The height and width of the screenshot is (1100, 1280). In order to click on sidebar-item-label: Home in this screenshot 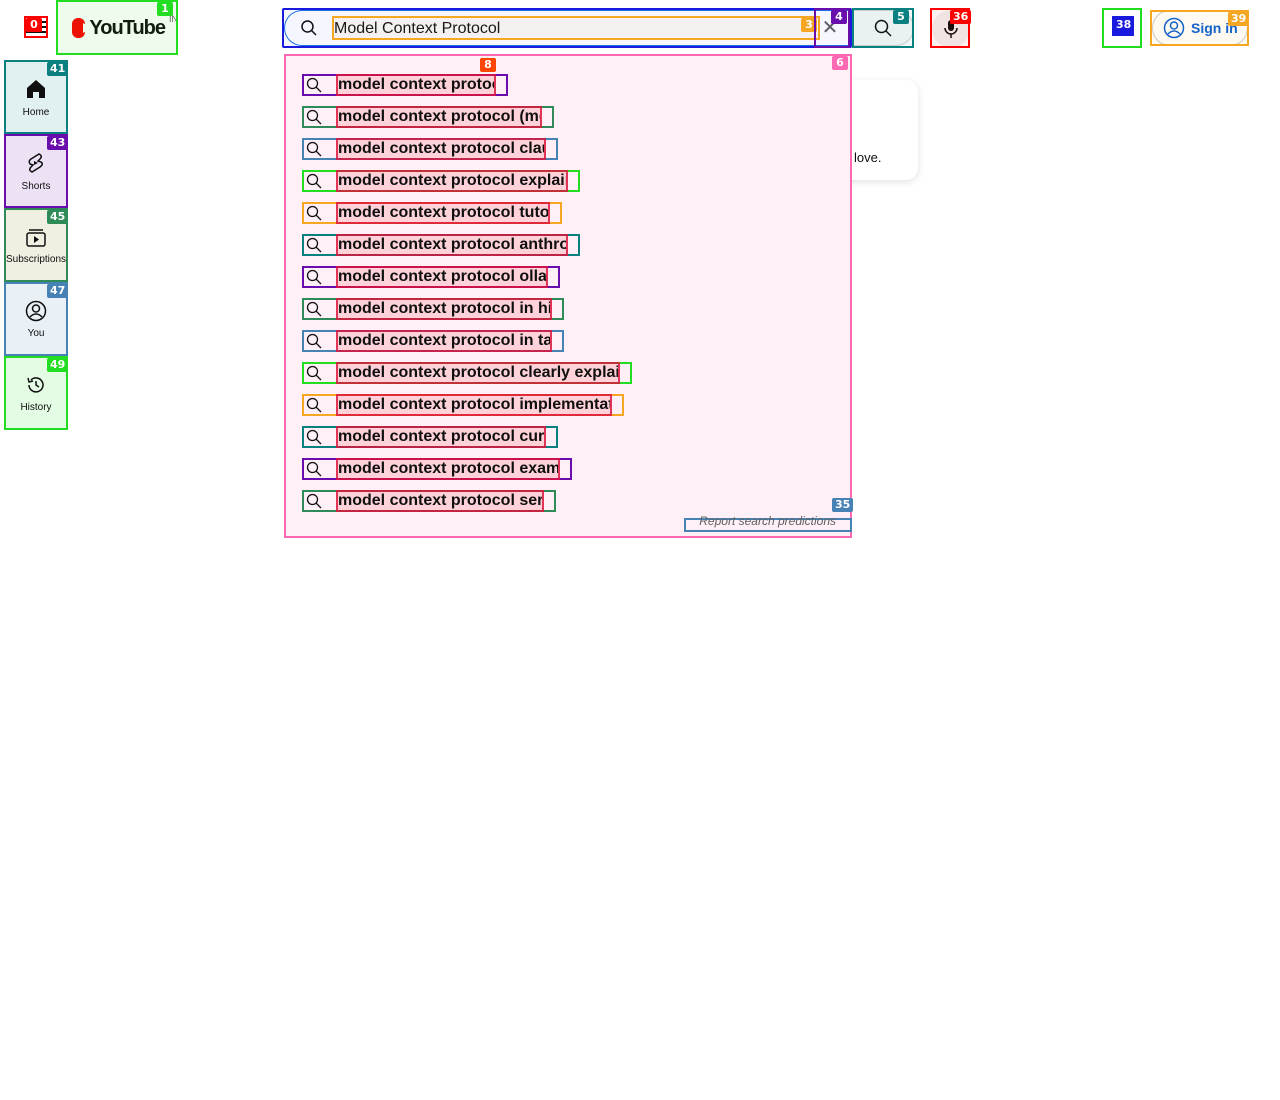, I will do `click(36, 112)`.